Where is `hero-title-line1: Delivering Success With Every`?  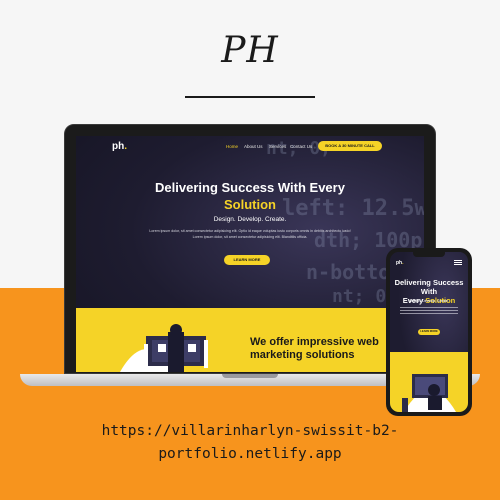 hero-title-line1: Delivering Success With Every is located at coordinates (250, 187).